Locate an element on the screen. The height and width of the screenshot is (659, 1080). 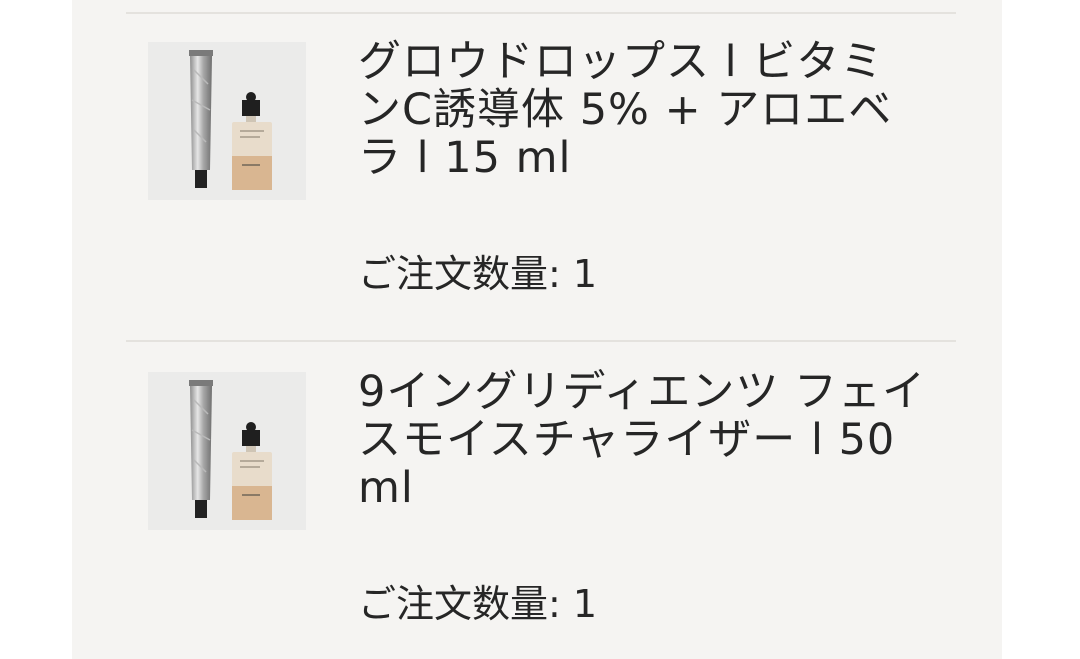
divider-middle is located at coordinates (541, 341).